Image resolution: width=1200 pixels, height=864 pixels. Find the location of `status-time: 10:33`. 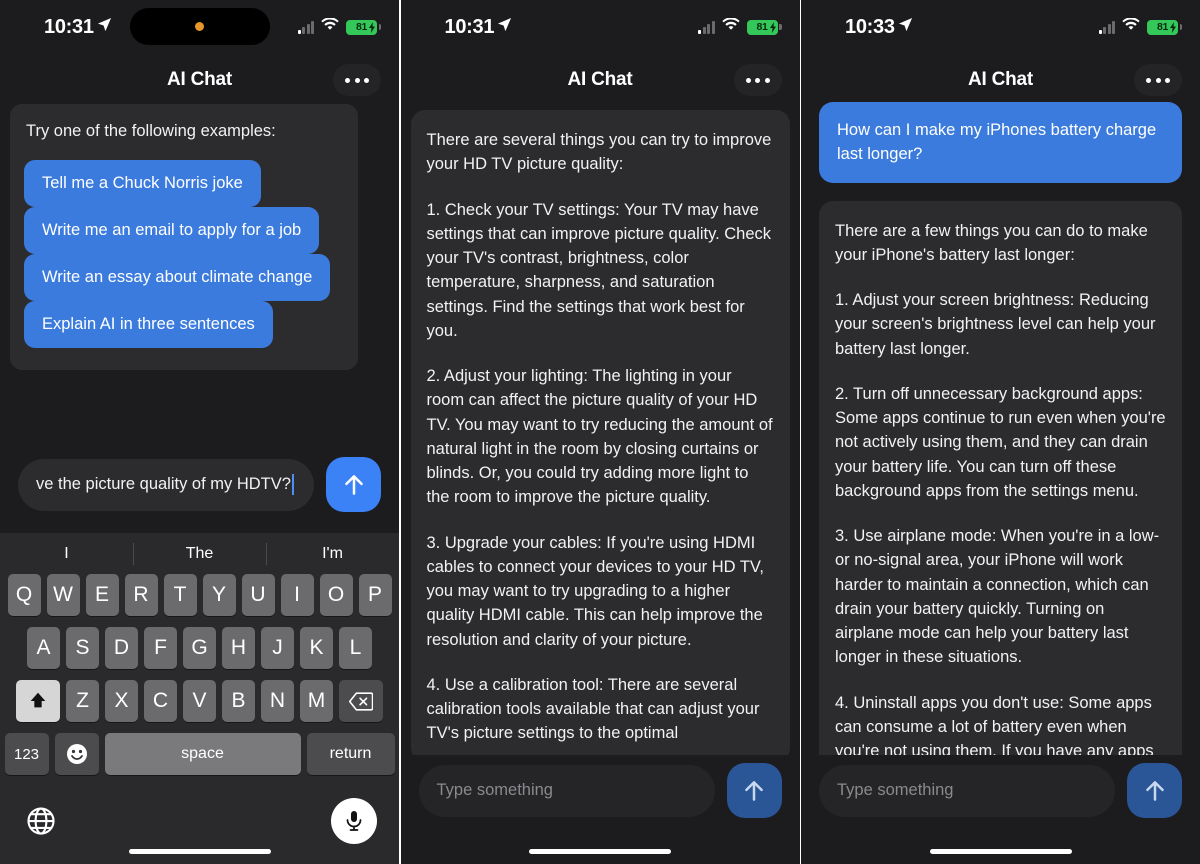

status-time: 10:33 is located at coordinates (870, 27).